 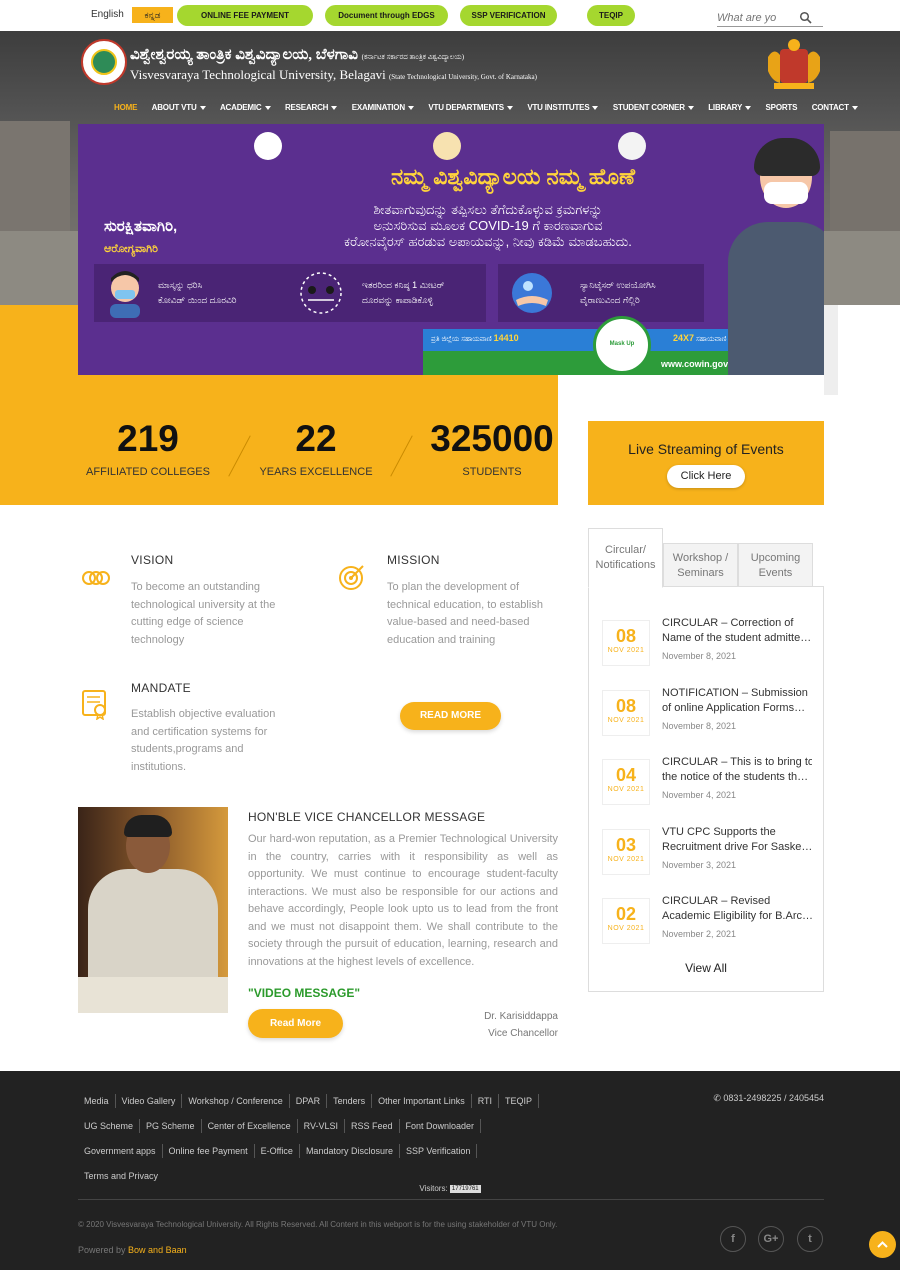 What do you see at coordinates (372, 1126) in the screenshot?
I see `footer-link: RSS Feed` at bounding box center [372, 1126].